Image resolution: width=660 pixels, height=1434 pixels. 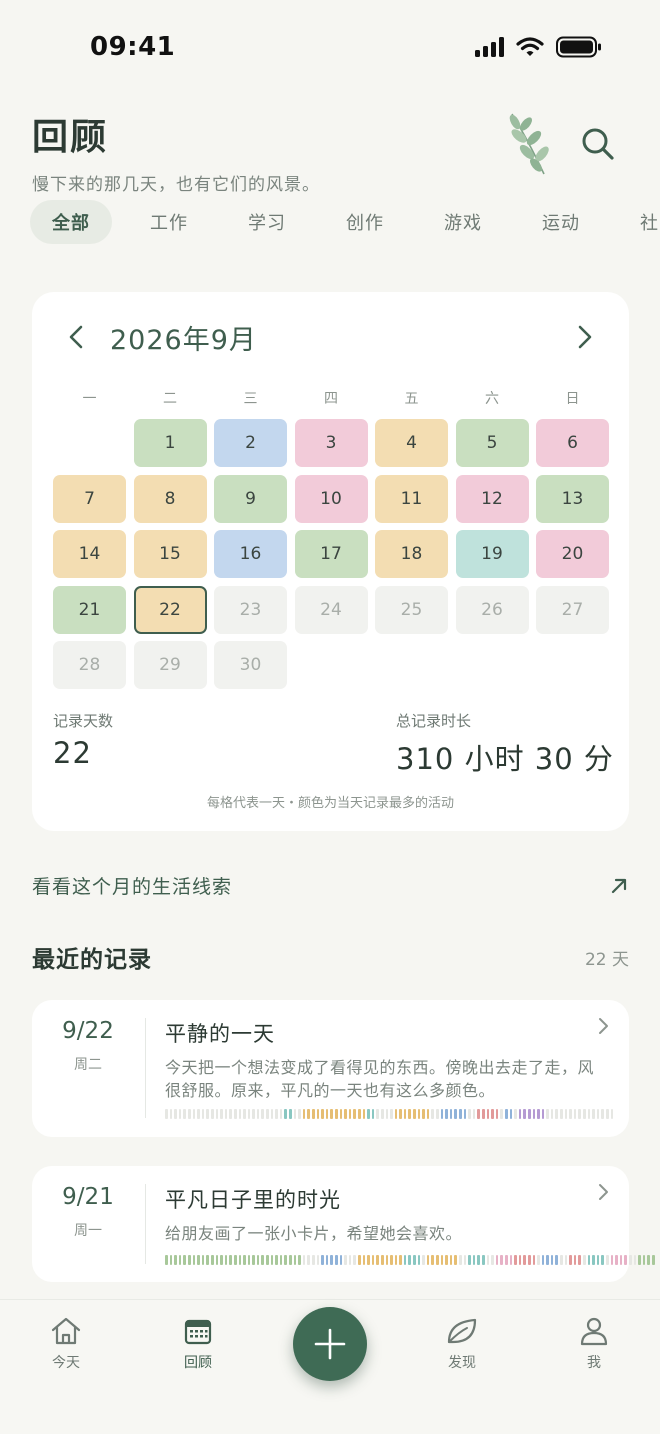 I want to click on record-summary: 给朋友画了一张小卡片，希望她会喜欢。, so click(x=314, y=1233).